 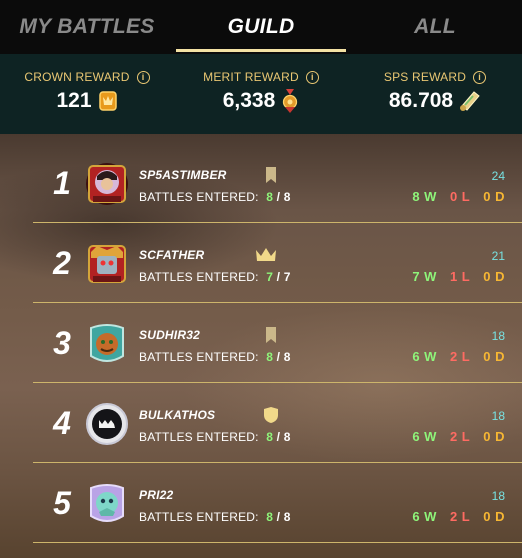 What do you see at coordinates (421, 100) in the screenshot?
I see `sps-reward-value: 86.708` at bounding box center [421, 100].